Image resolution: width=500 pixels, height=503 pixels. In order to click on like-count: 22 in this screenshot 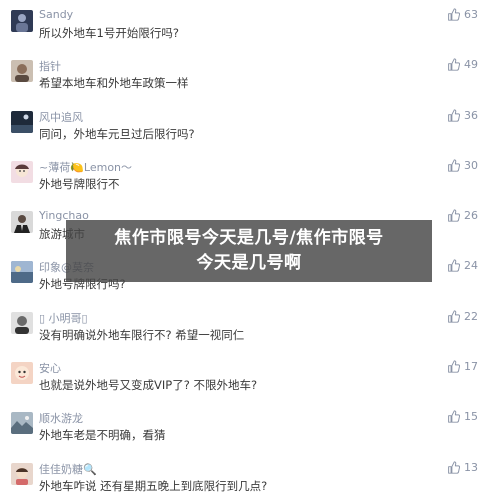, I will do `click(471, 316)`.